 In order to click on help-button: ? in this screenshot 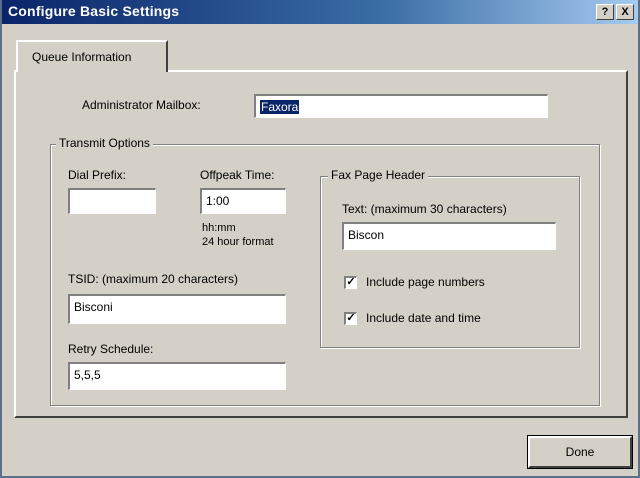, I will do `click(605, 12)`.